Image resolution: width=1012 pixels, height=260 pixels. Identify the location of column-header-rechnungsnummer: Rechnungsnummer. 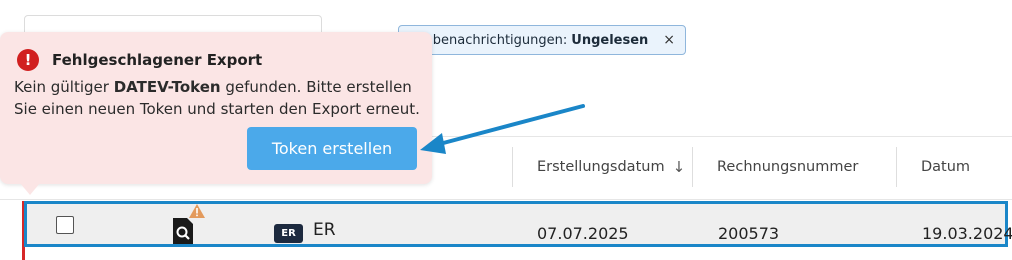
(794, 167).